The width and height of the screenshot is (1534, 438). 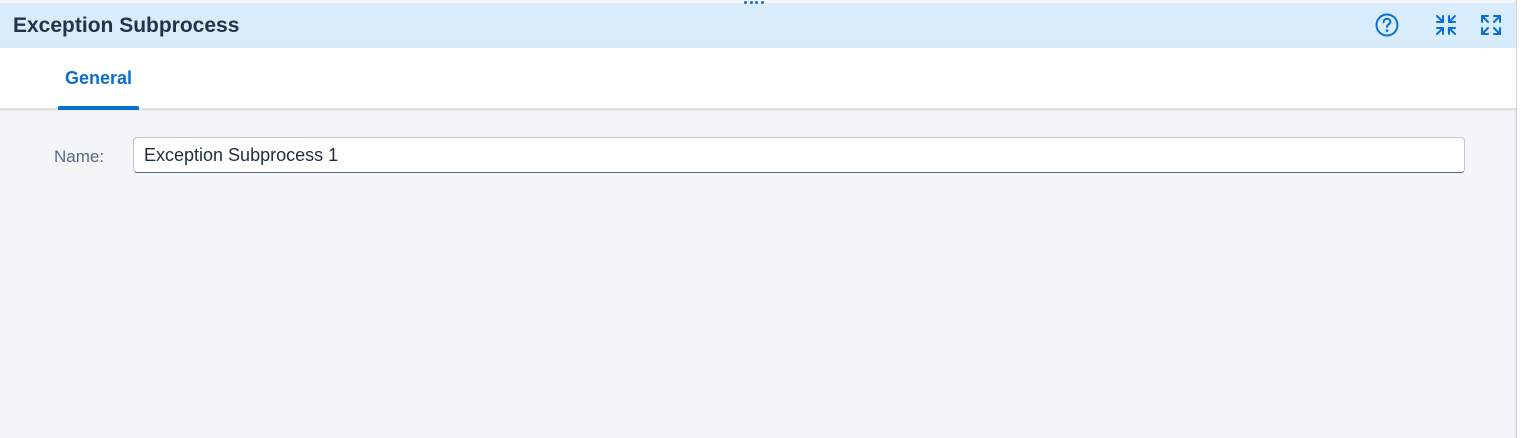 I want to click on name-label: Name:, so click(x=79, y=156).